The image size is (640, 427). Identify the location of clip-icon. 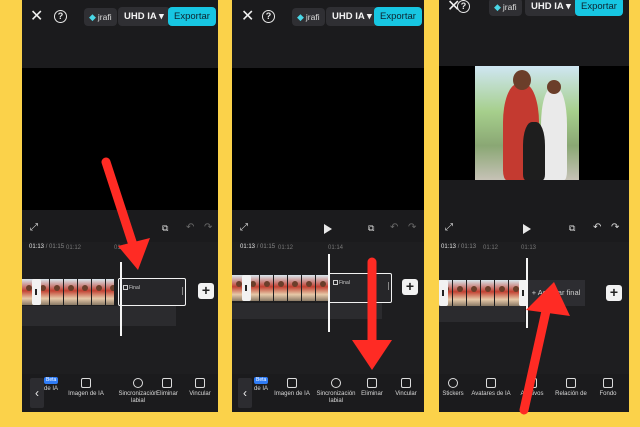
(125, 287).